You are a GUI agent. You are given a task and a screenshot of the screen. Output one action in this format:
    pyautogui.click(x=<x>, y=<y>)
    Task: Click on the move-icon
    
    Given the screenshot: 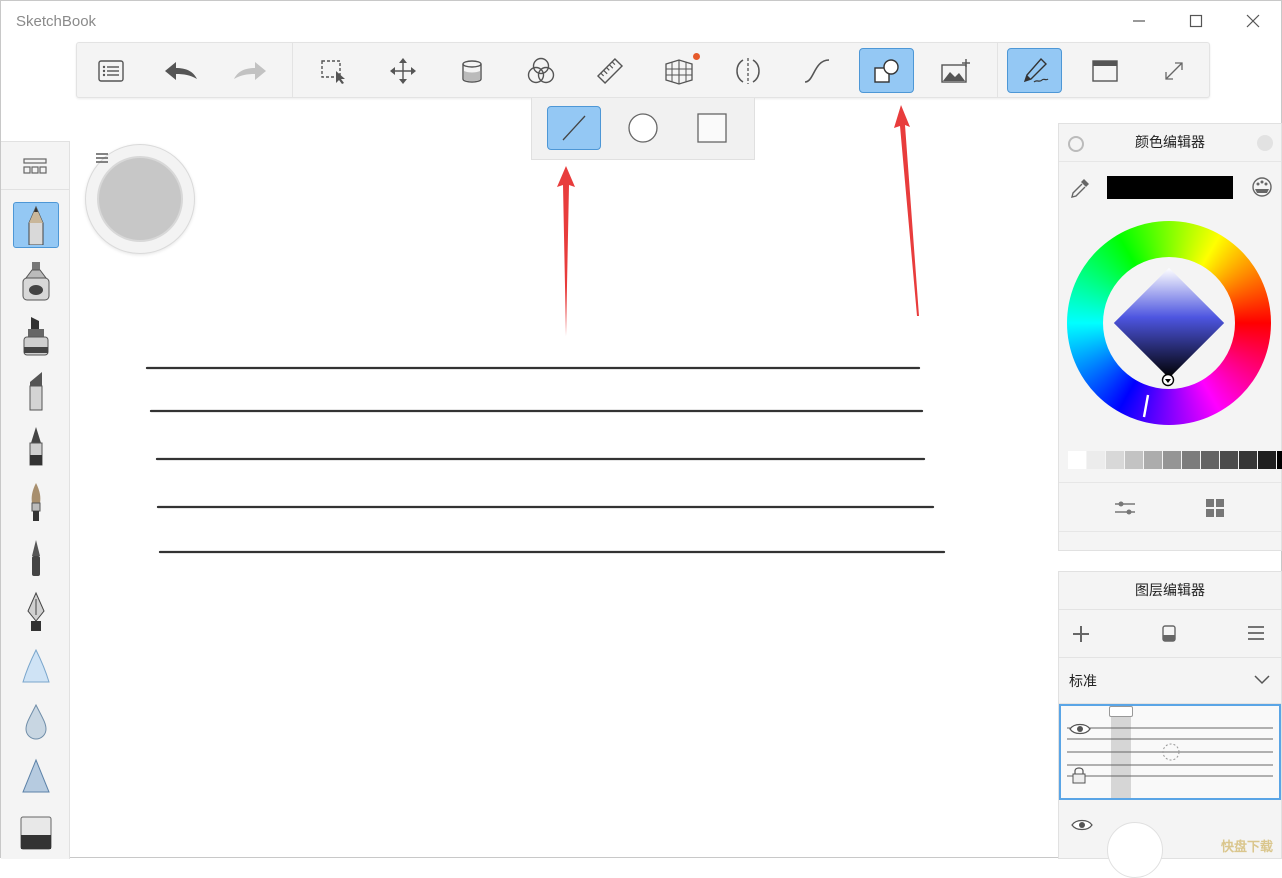 What is the action you would take?
    pyautogui.click(x=402, y=70)
    